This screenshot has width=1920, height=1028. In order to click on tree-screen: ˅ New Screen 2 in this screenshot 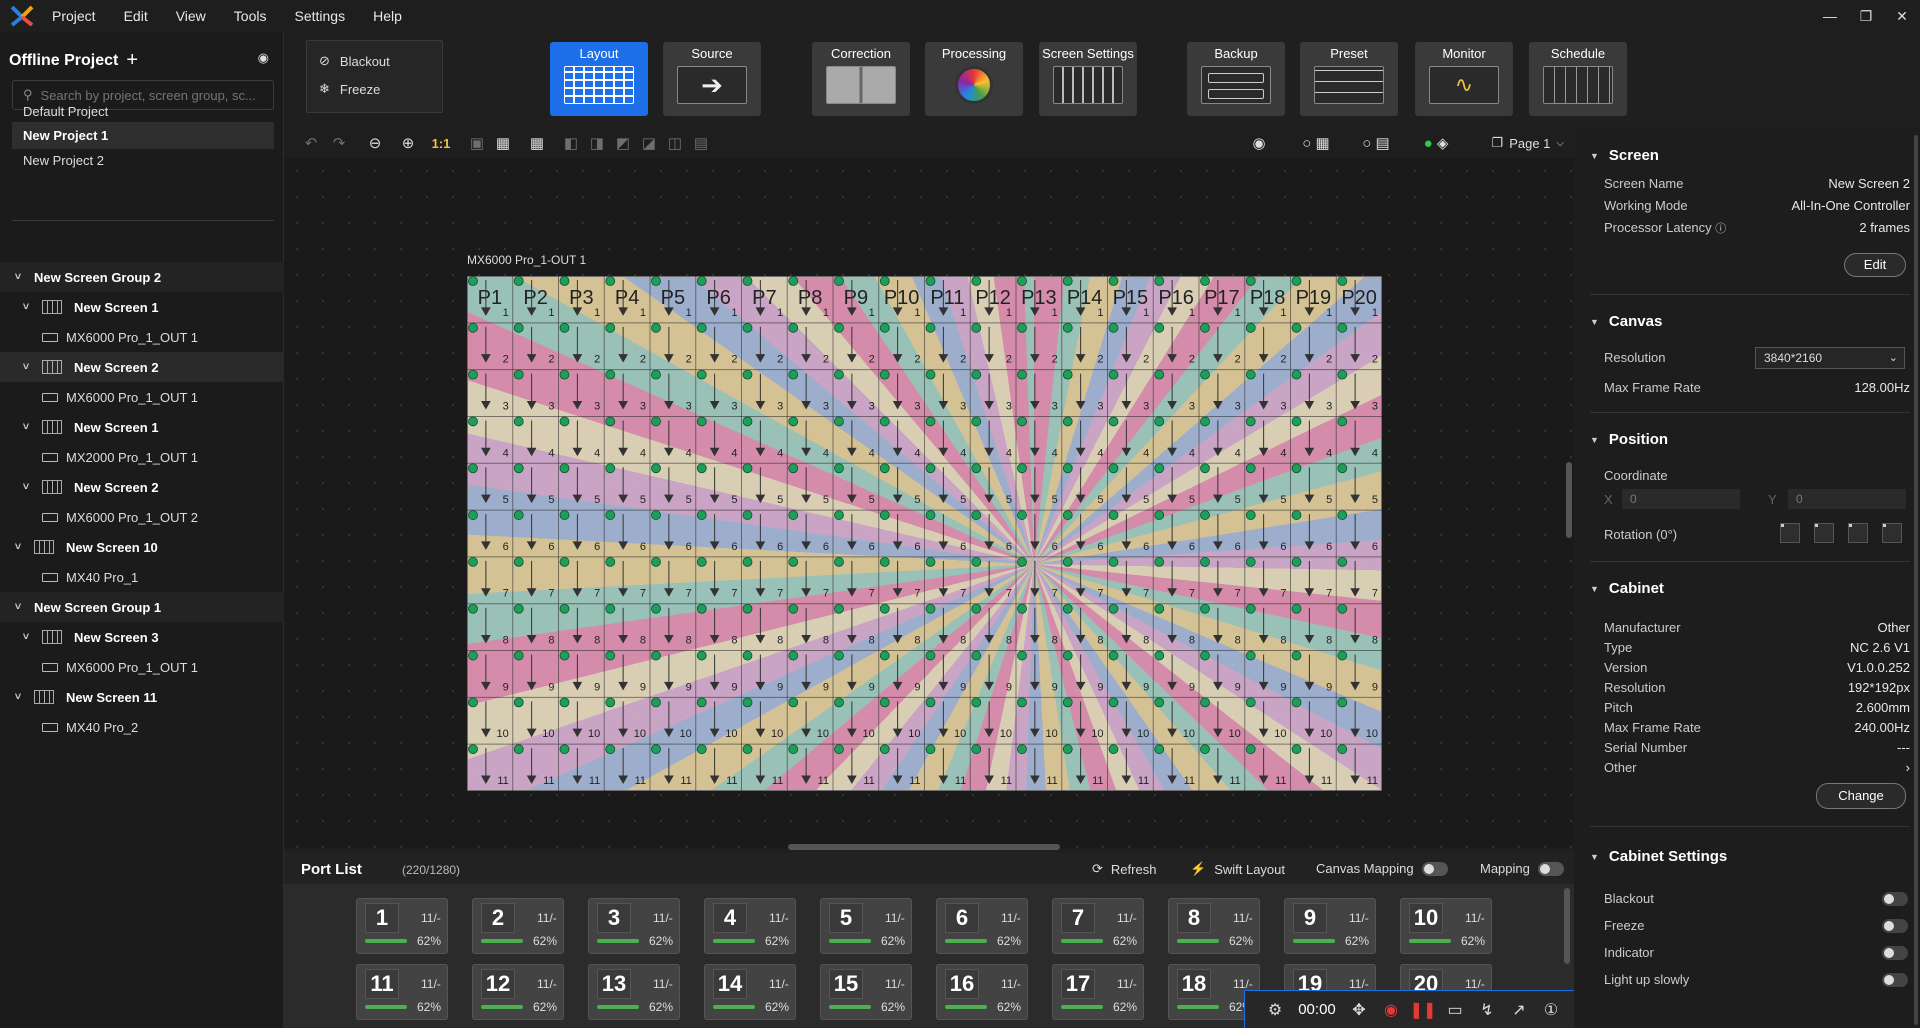, I will do `click(142, 367)`.